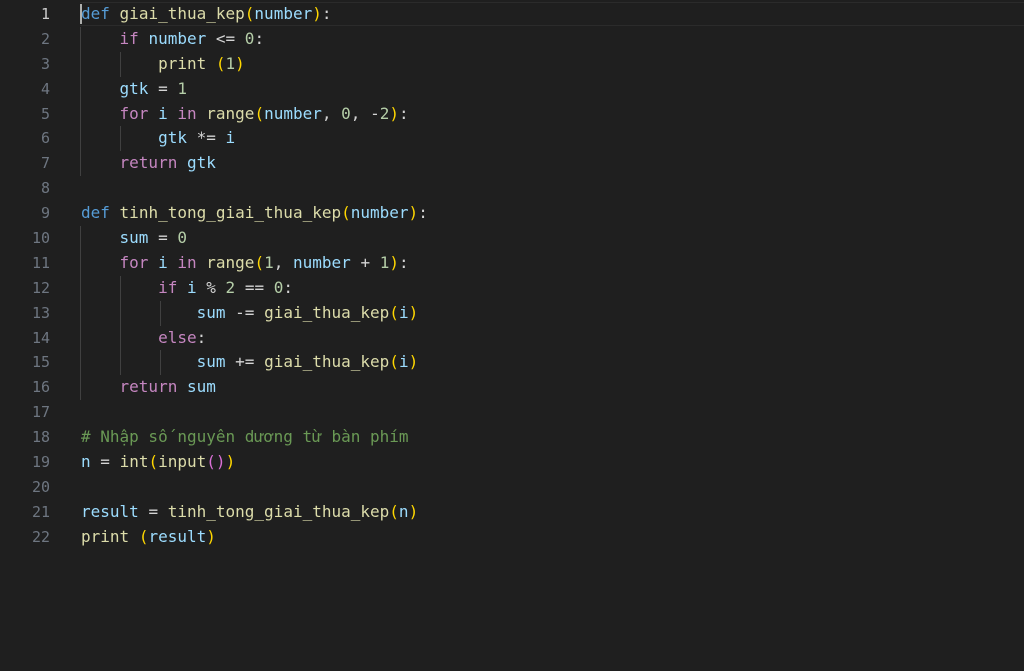 The width and height of the screenshot is (1024, 671). Describe the element at coordinates (230, 287) in the screenshot. I see `code-token: 2` at that location.